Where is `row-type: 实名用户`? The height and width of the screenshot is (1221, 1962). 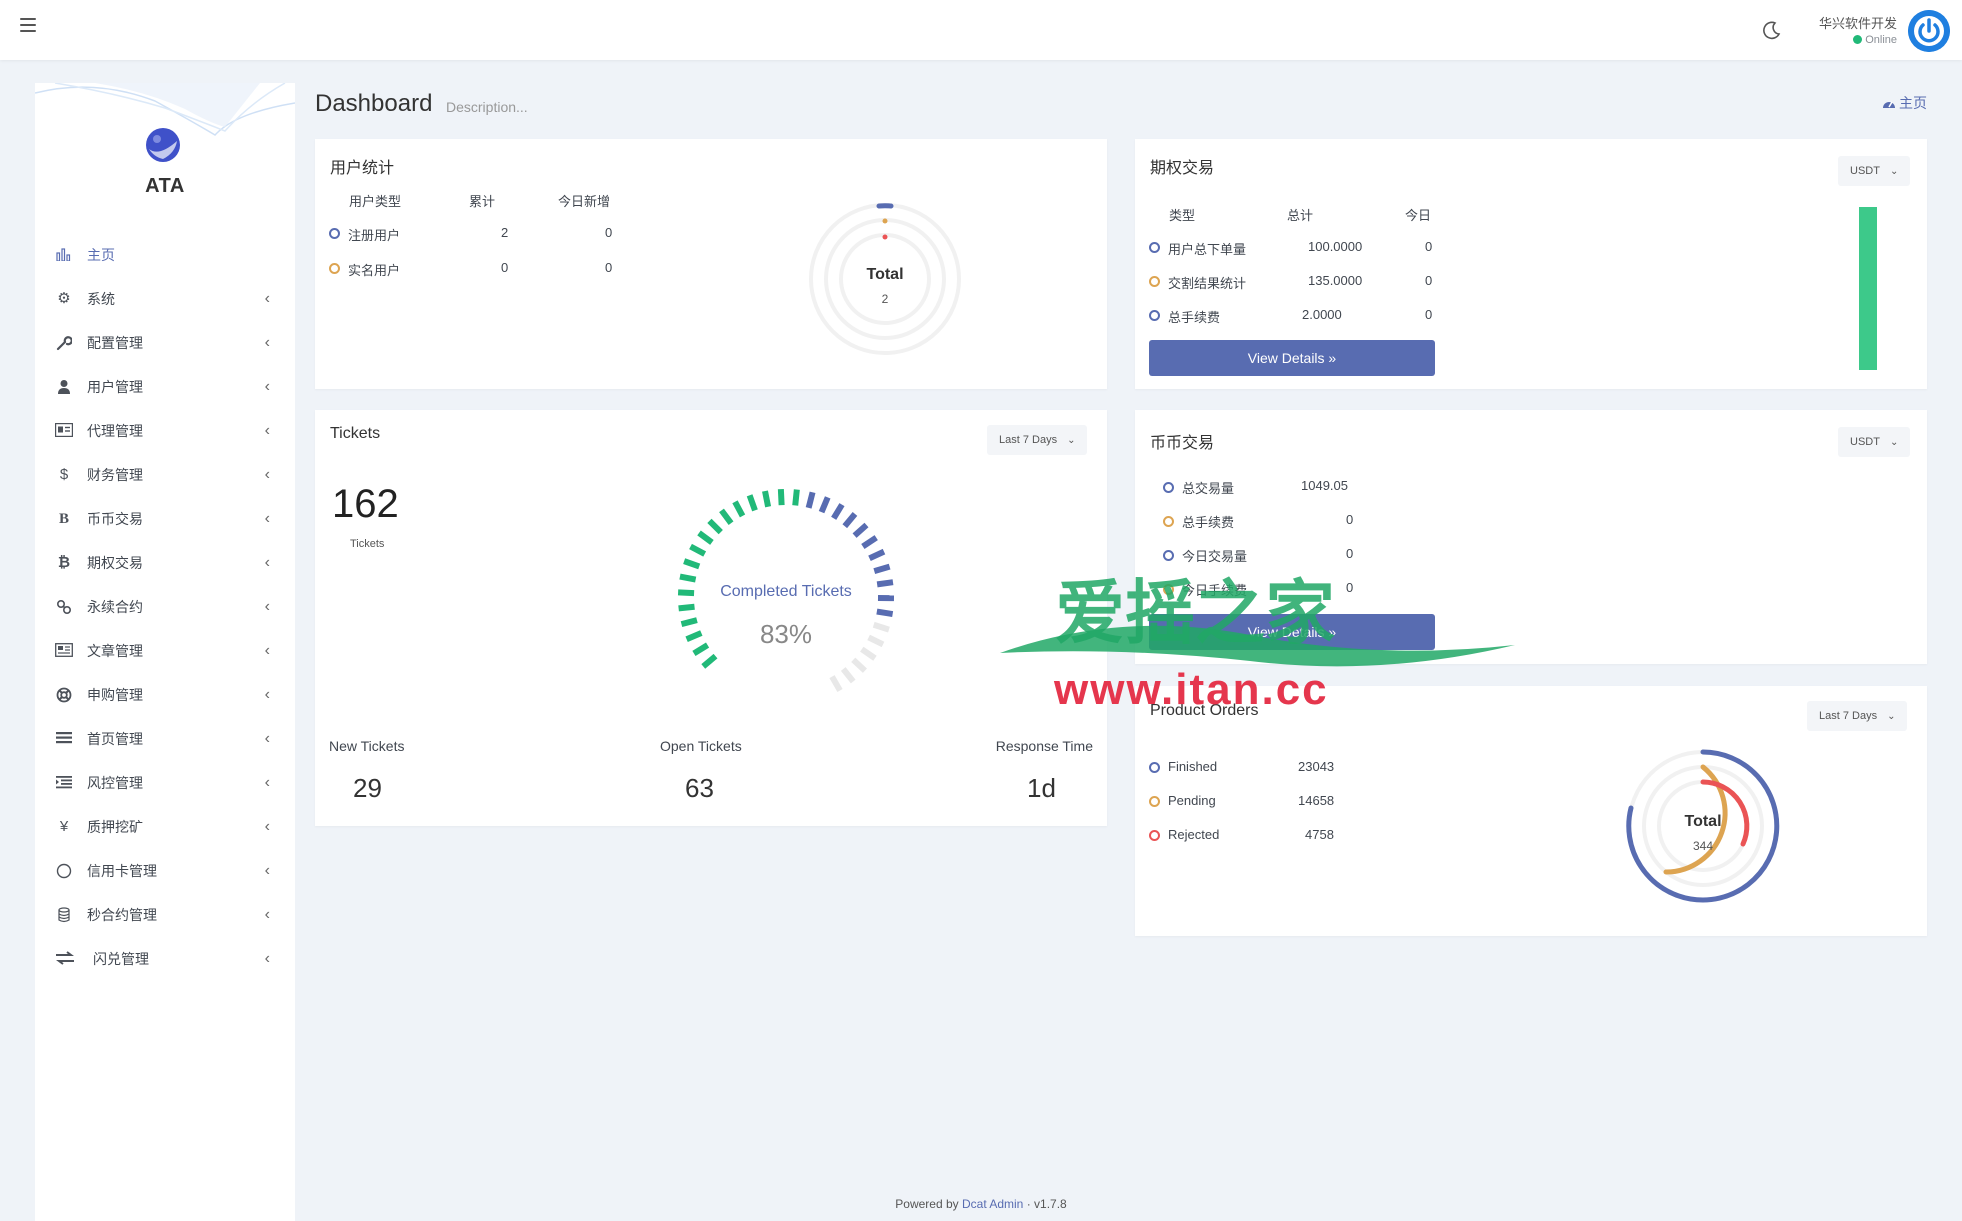 row-type: 实名用户 is located at coordinates (374, 270).